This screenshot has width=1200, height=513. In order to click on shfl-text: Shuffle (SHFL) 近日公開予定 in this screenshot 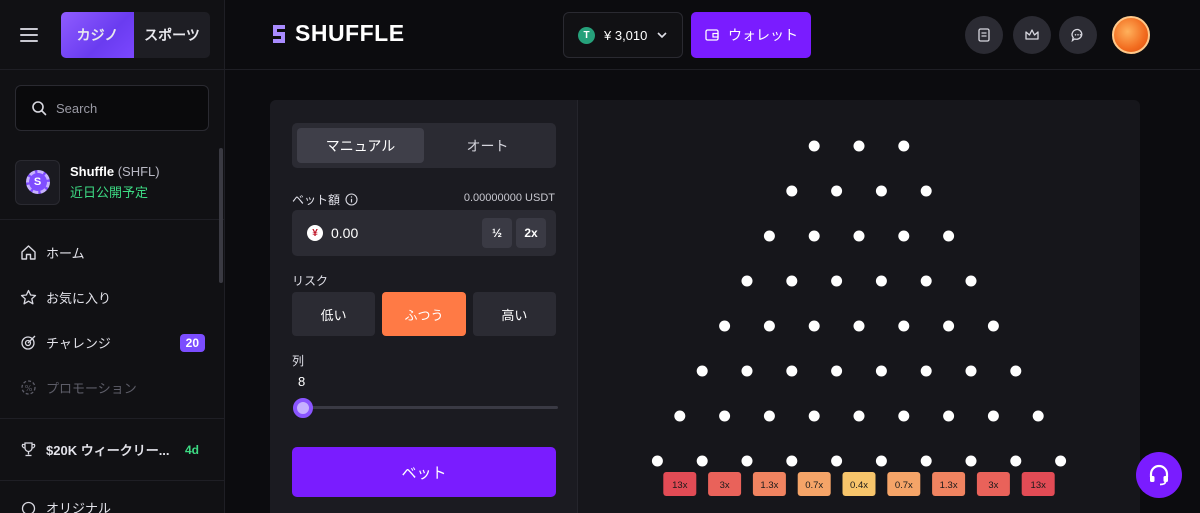, I will do `click(115, 182)`.